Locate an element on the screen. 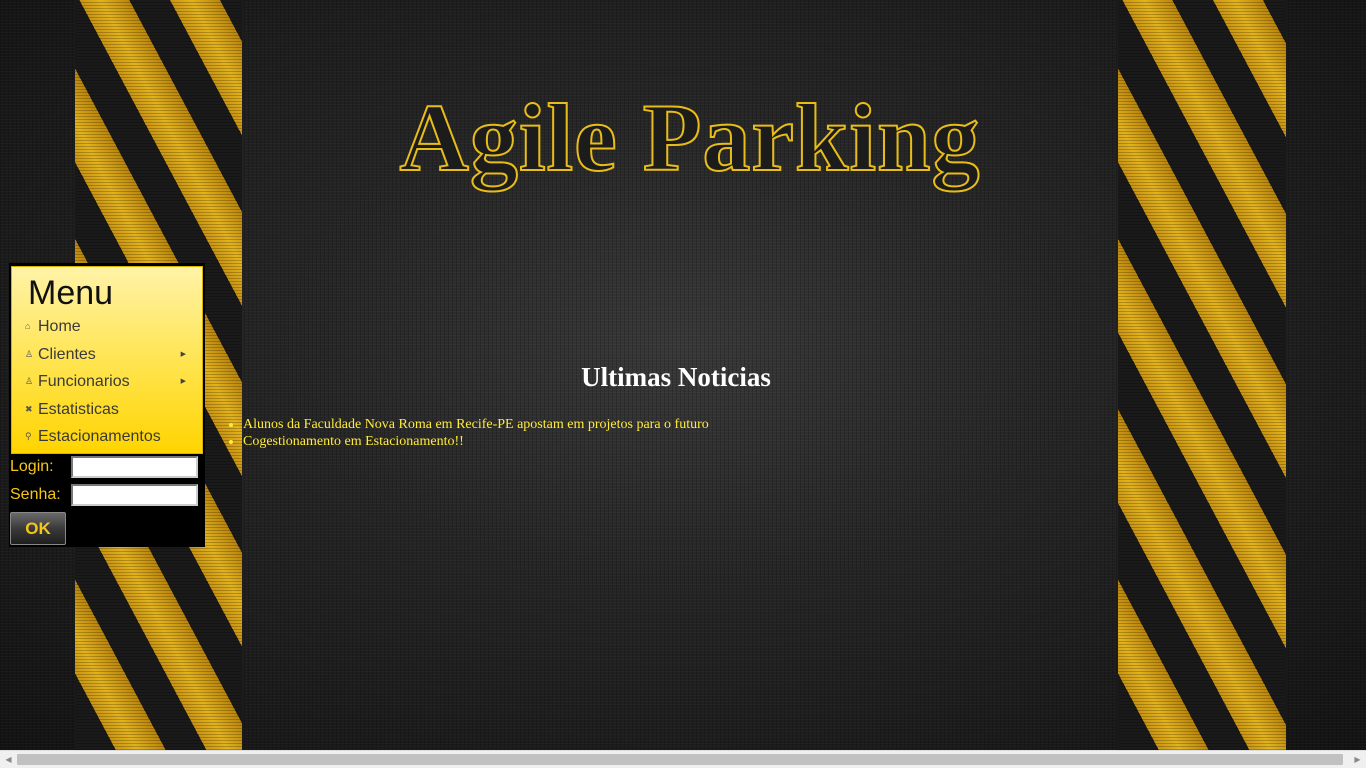  menu-item-label: Funcionarios is located at coordinates (84, 381).